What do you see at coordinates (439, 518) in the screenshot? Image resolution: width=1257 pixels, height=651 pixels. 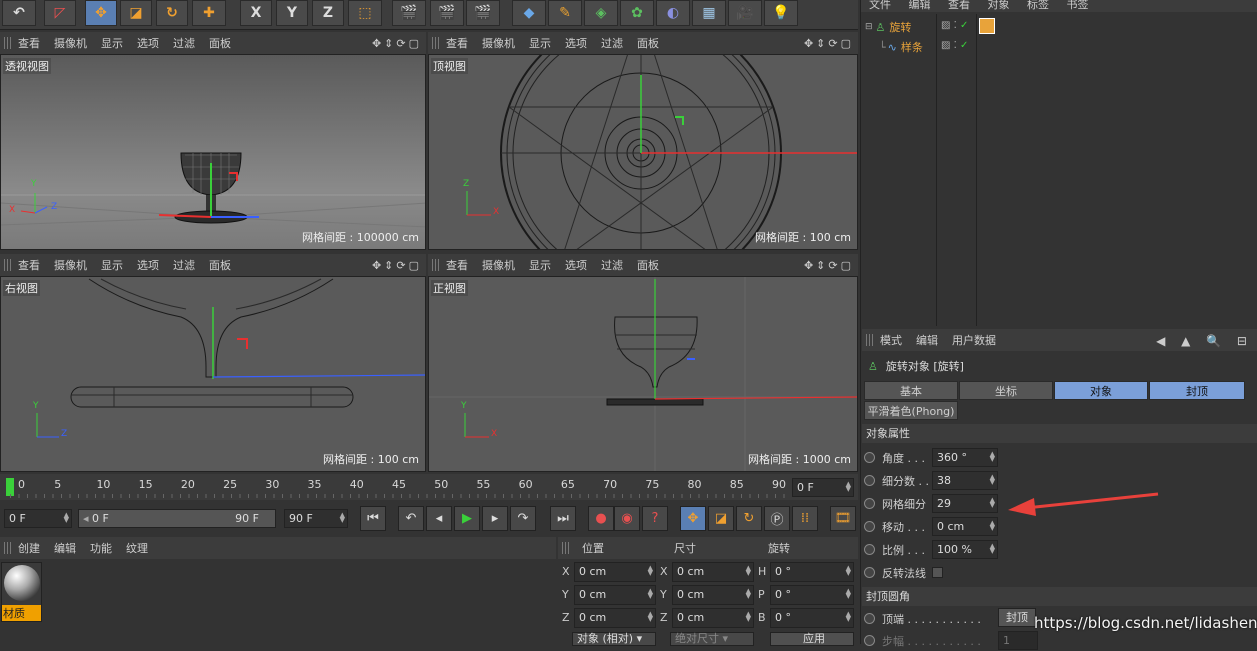 I see `prev-frame-icon: ◂` at bounding box center [439, 518].